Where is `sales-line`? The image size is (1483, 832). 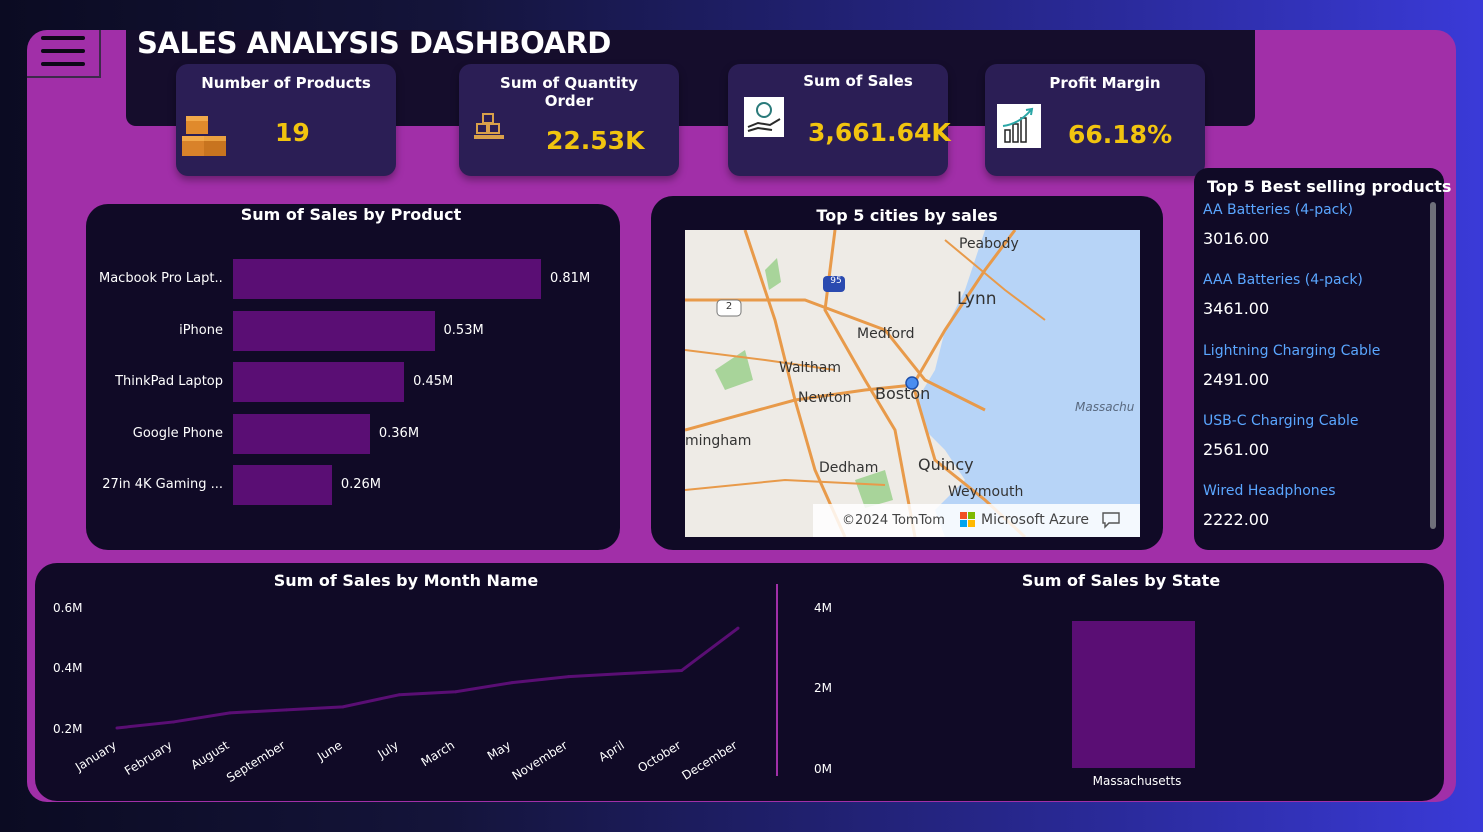
sales-line is located at coordinates (427, 678).